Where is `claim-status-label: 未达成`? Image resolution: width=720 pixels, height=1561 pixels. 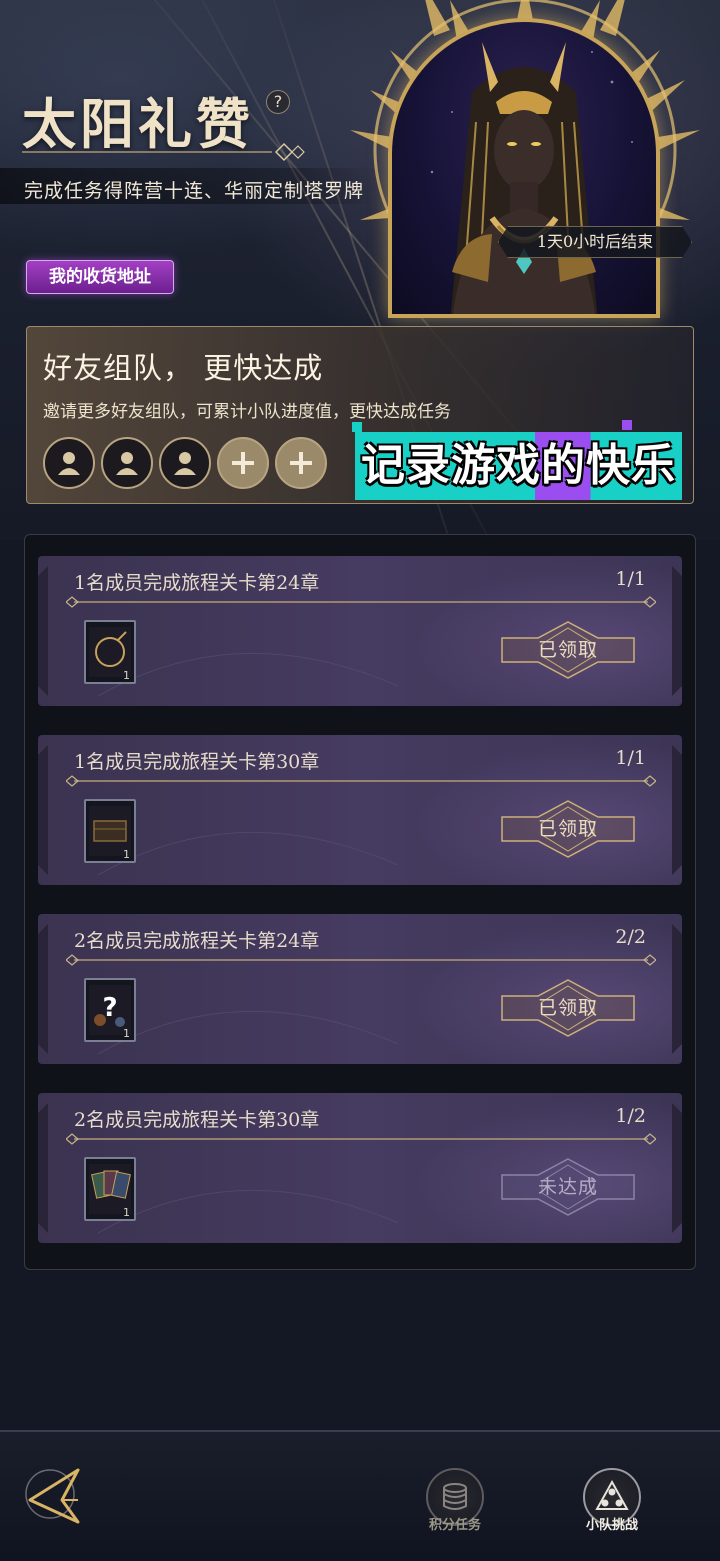 claim-status-label: 未达成 is located at coordinates (567, 1187).